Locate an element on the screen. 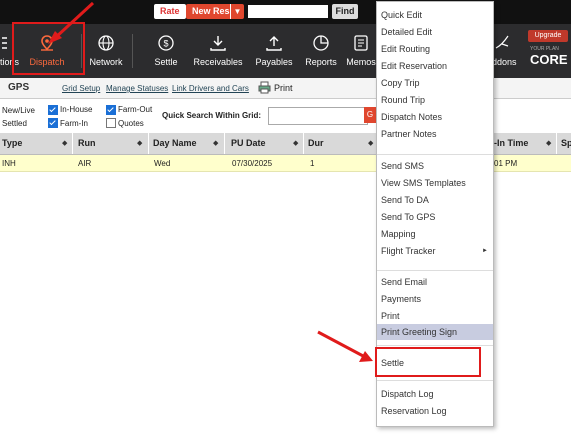 Image resolution: width=571 pixels, height=438 pixels. arrow-head-settle is located at coordinates (366, 356).